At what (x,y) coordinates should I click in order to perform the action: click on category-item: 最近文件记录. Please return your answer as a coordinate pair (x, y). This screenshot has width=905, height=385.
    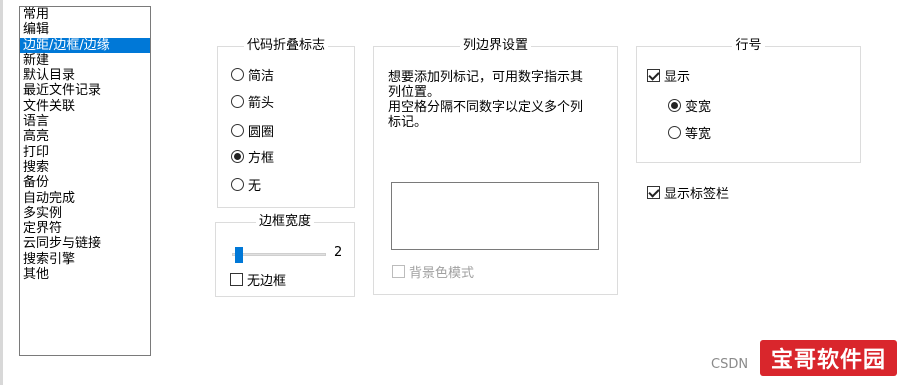
    Looking at the image, I should click on (85, 90).